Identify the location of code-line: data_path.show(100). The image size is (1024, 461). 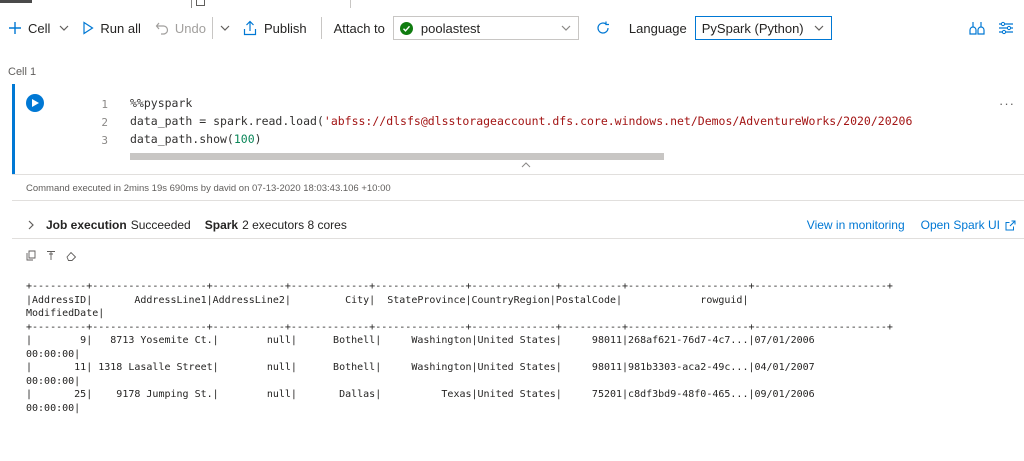
(196, 139).